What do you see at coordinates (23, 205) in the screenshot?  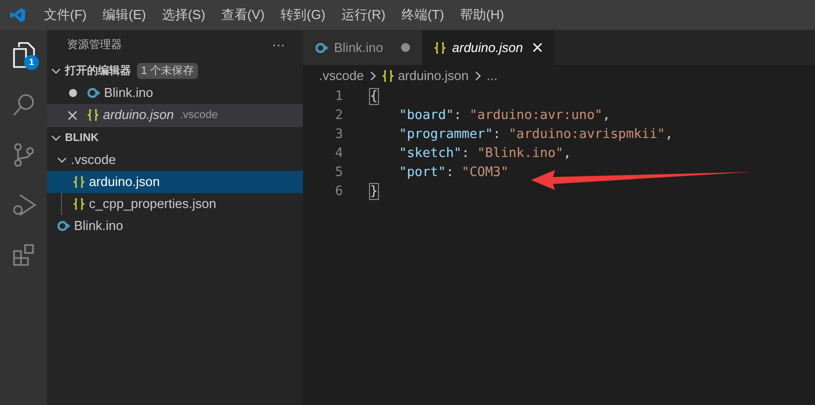 I see `play-bug-icon` at bounding box center [23, 205].